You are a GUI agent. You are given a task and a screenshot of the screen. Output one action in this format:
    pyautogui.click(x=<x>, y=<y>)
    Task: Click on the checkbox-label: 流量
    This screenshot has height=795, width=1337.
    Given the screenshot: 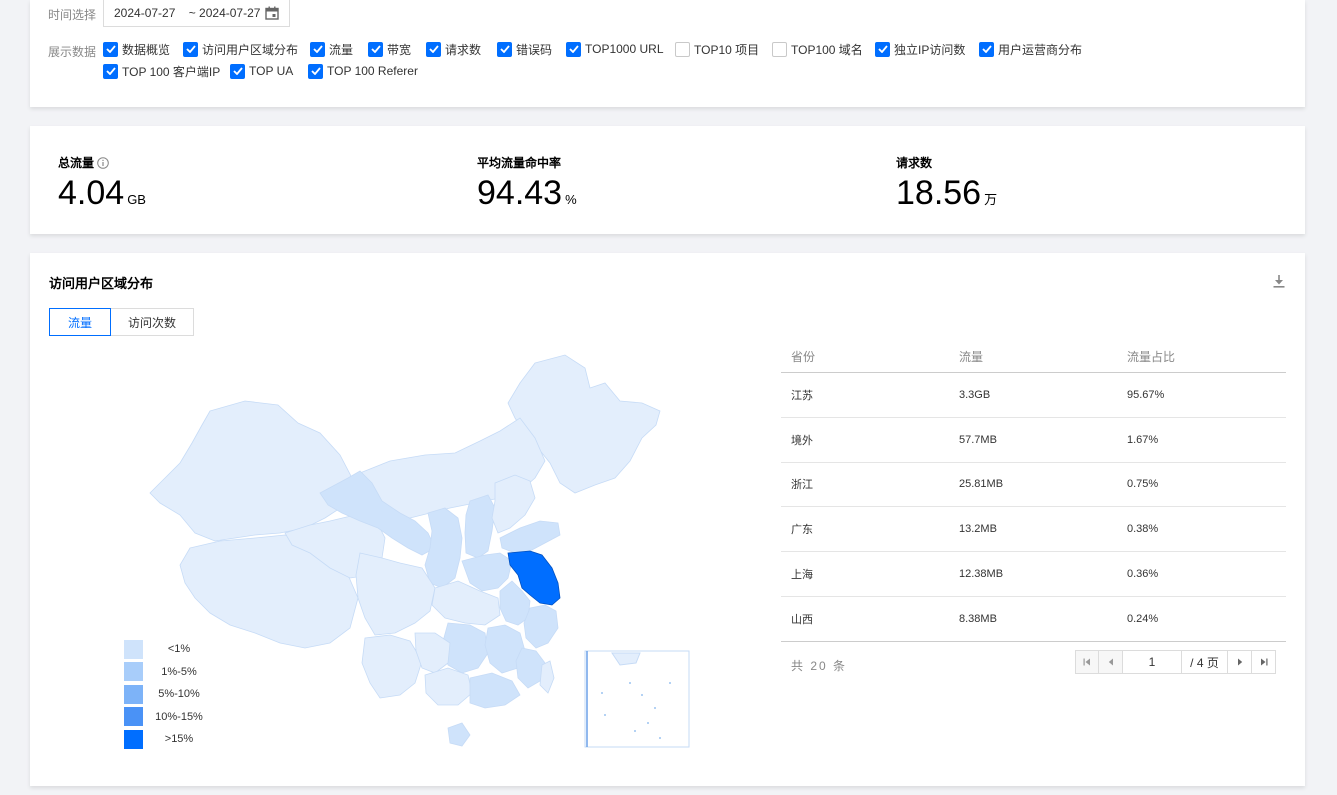 What is the action you would take?
    pyautogui.click(x=341, y=49)
    